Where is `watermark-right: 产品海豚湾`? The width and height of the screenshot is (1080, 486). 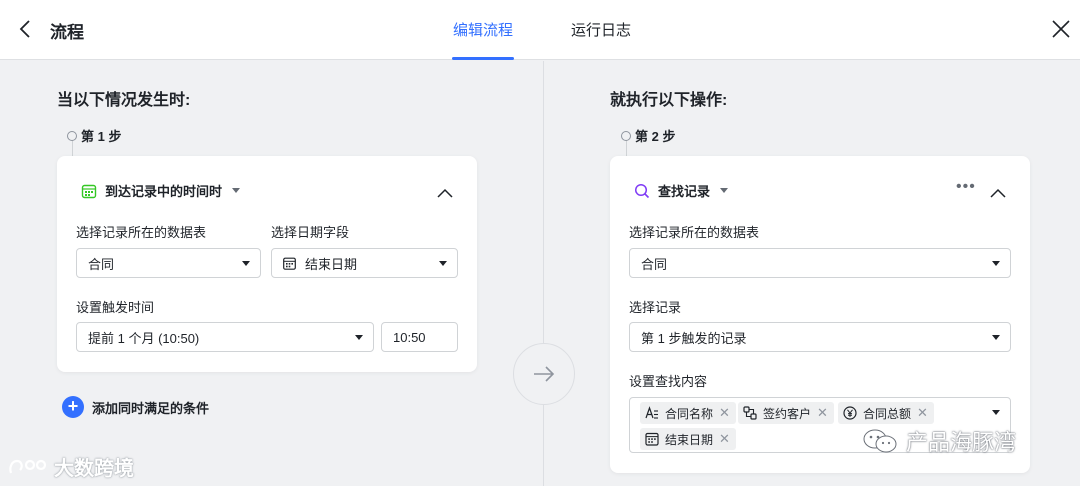 watermark-right: 产品海豚湾 is located at coordinates (939, 441).